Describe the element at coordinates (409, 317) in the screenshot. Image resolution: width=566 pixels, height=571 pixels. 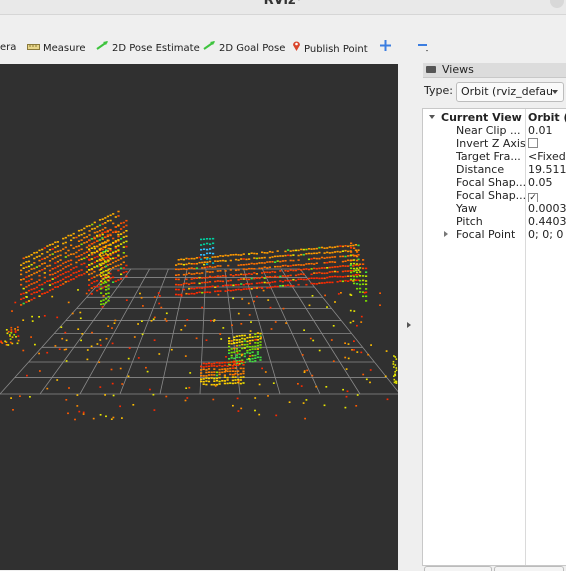
I see `panel-splitter` at that location.